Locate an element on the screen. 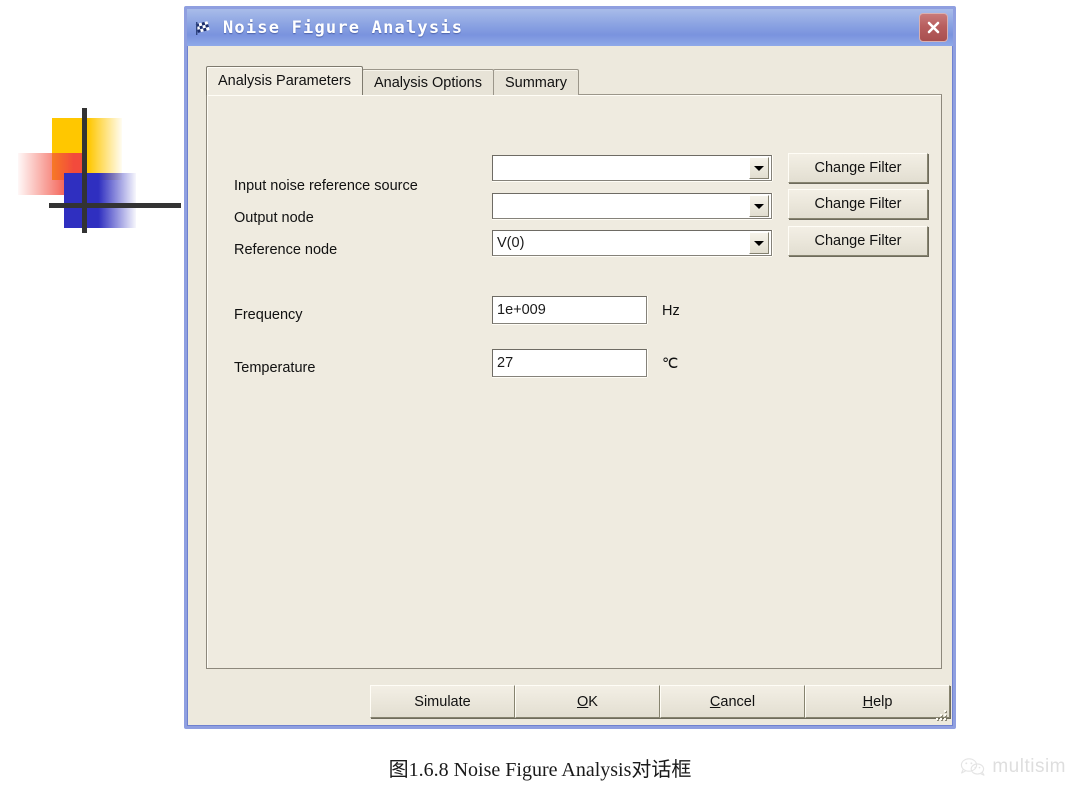  combo-reference-node: V(0) is located at coordinates (632, 243).